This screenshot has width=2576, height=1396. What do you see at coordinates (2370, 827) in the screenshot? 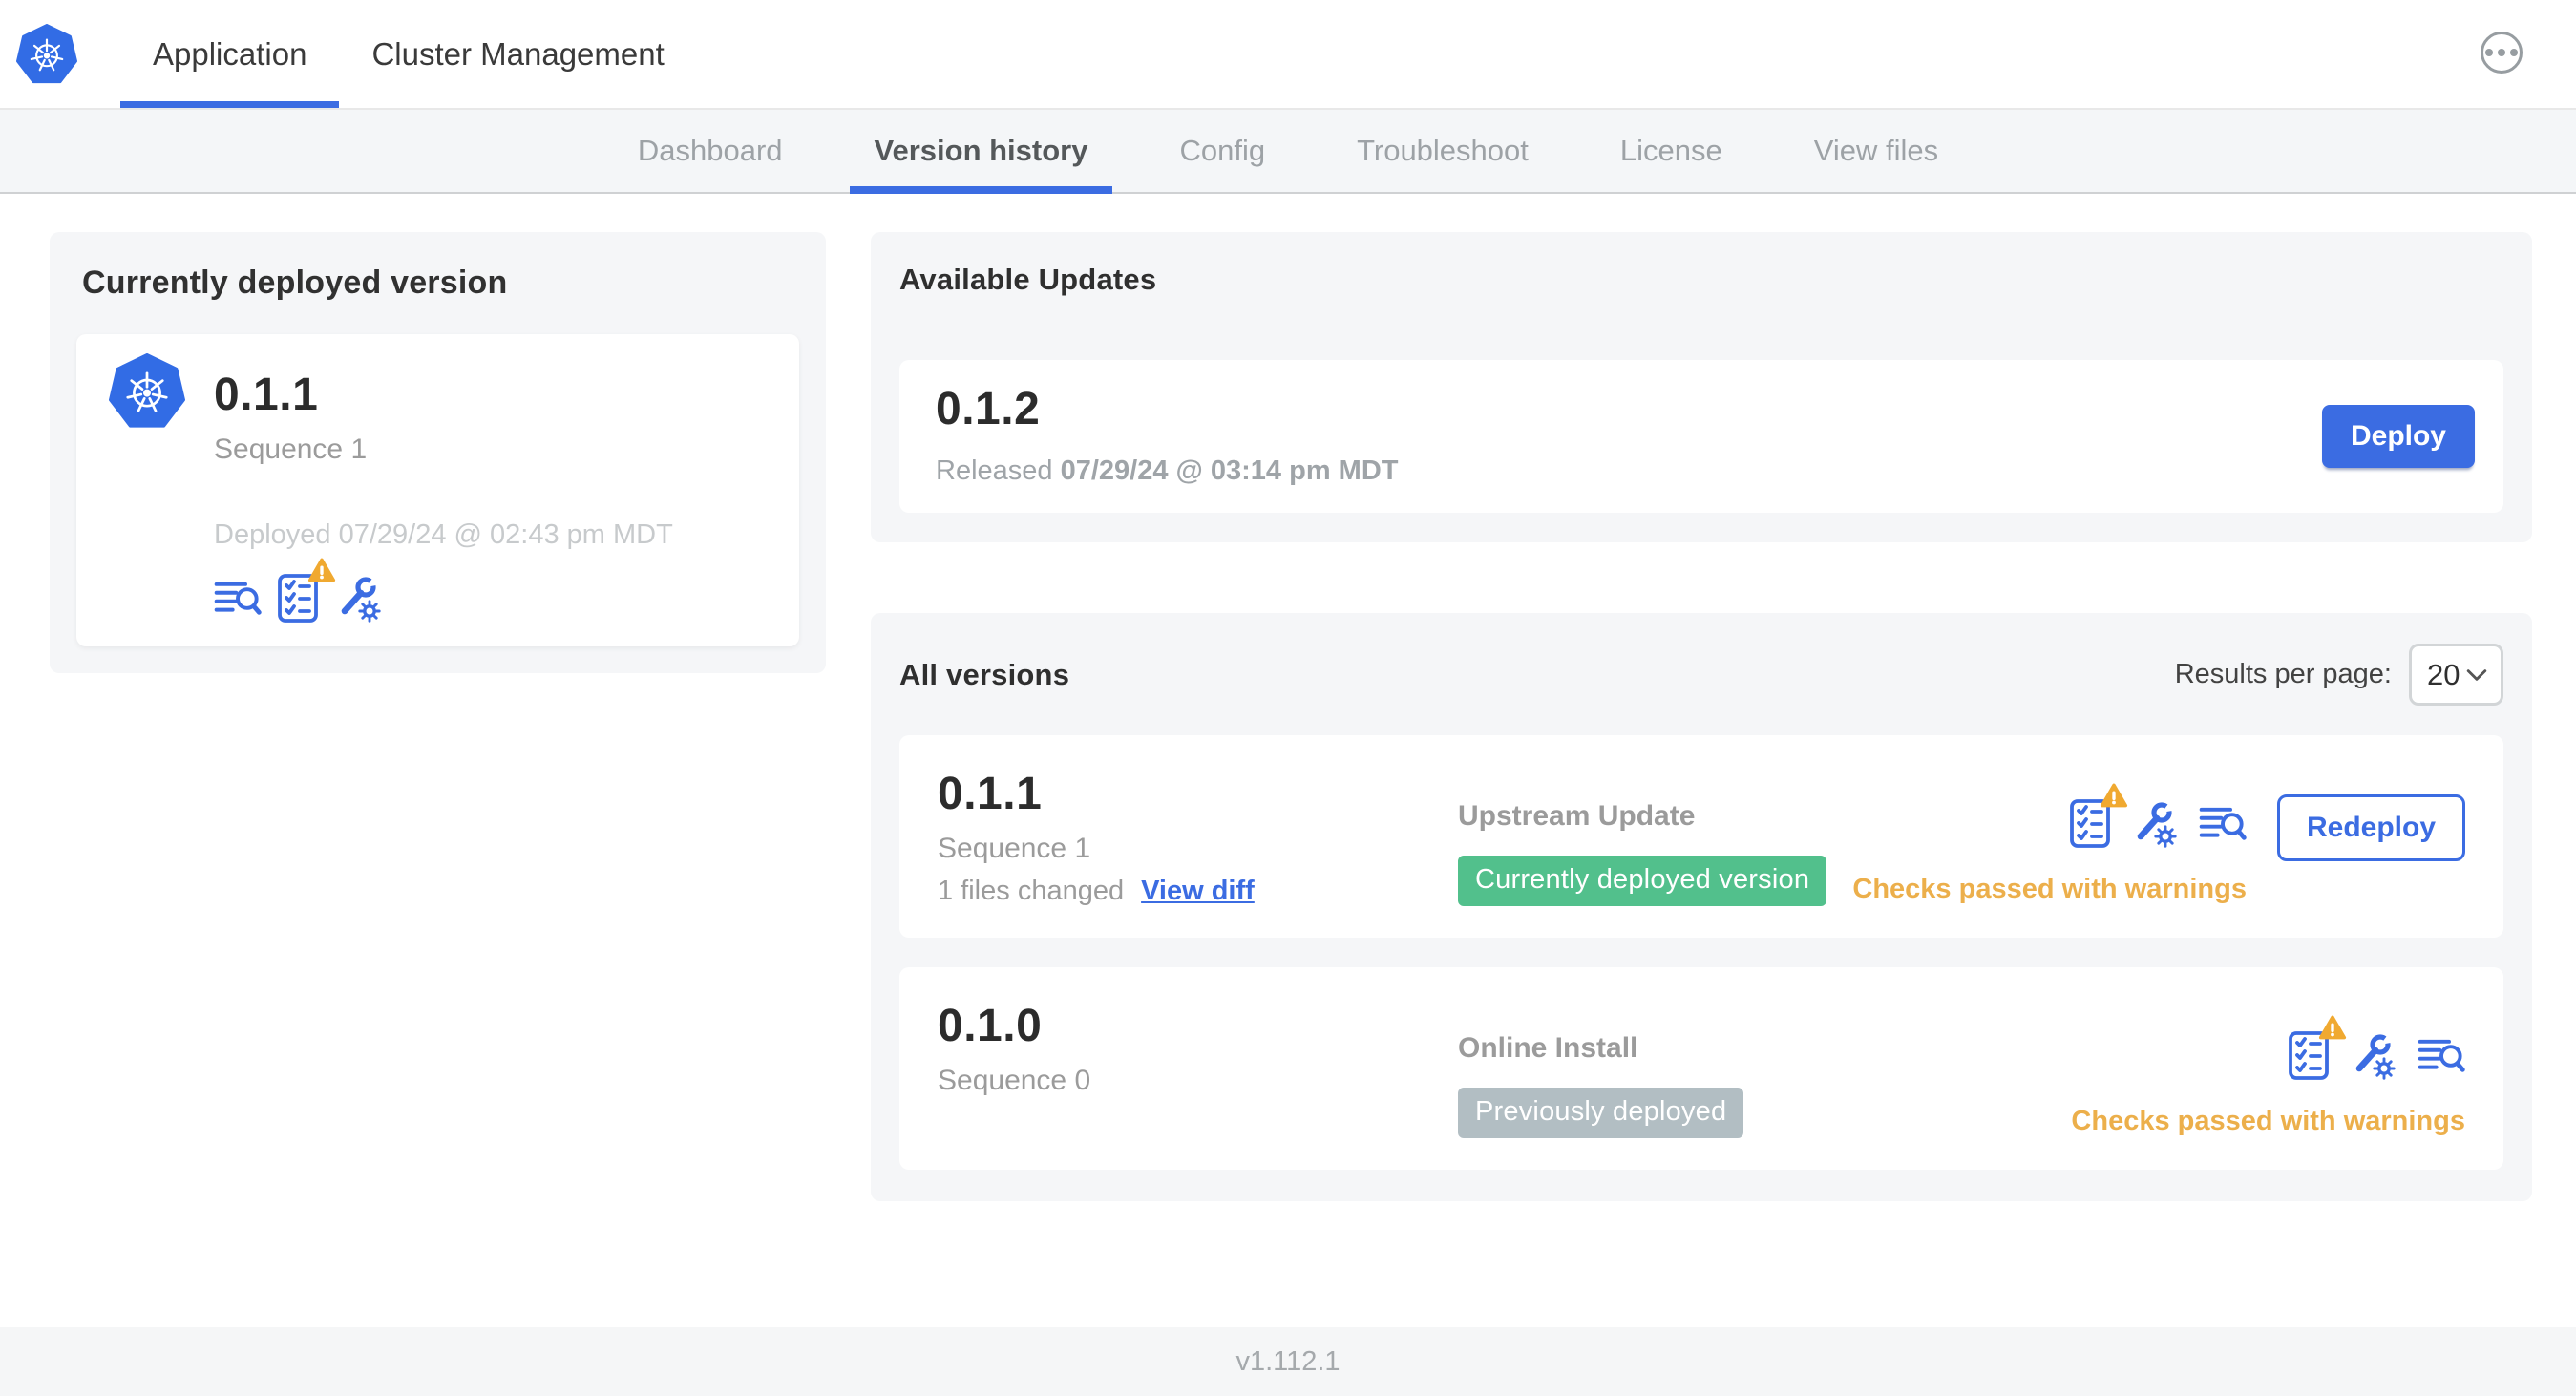
I see `redeploy-button: Redeploy` at bounding box center [2370, 827].